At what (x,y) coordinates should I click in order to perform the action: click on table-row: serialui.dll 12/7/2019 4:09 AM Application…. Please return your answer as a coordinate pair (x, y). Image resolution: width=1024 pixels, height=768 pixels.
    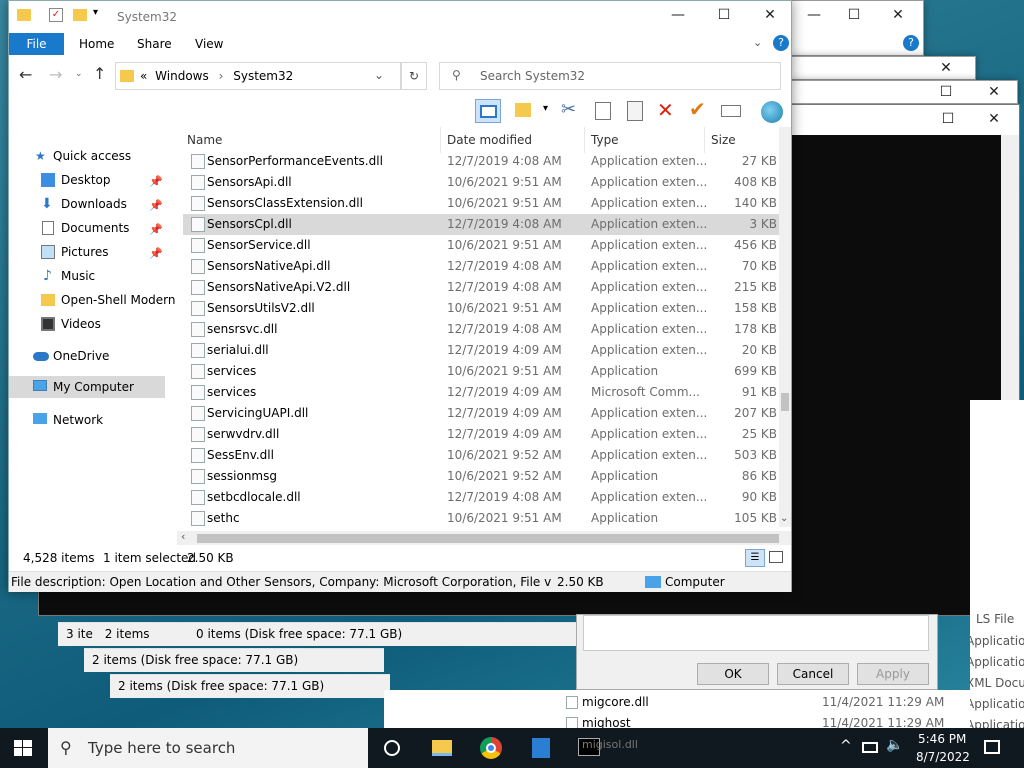
    Looking at the image, I should click on (481, 350).